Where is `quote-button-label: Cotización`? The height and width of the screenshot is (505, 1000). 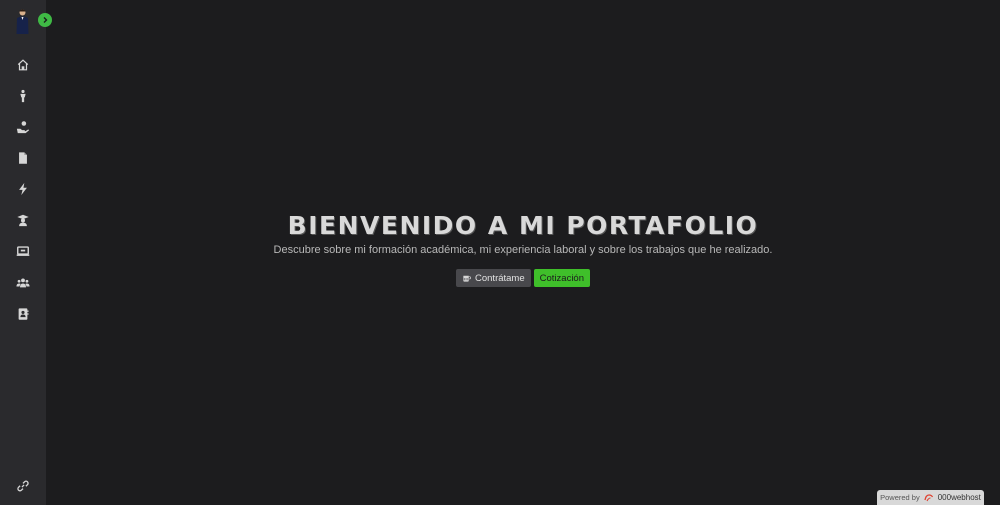 quote-button-label: Cotización is located at coordinates (561, 278).